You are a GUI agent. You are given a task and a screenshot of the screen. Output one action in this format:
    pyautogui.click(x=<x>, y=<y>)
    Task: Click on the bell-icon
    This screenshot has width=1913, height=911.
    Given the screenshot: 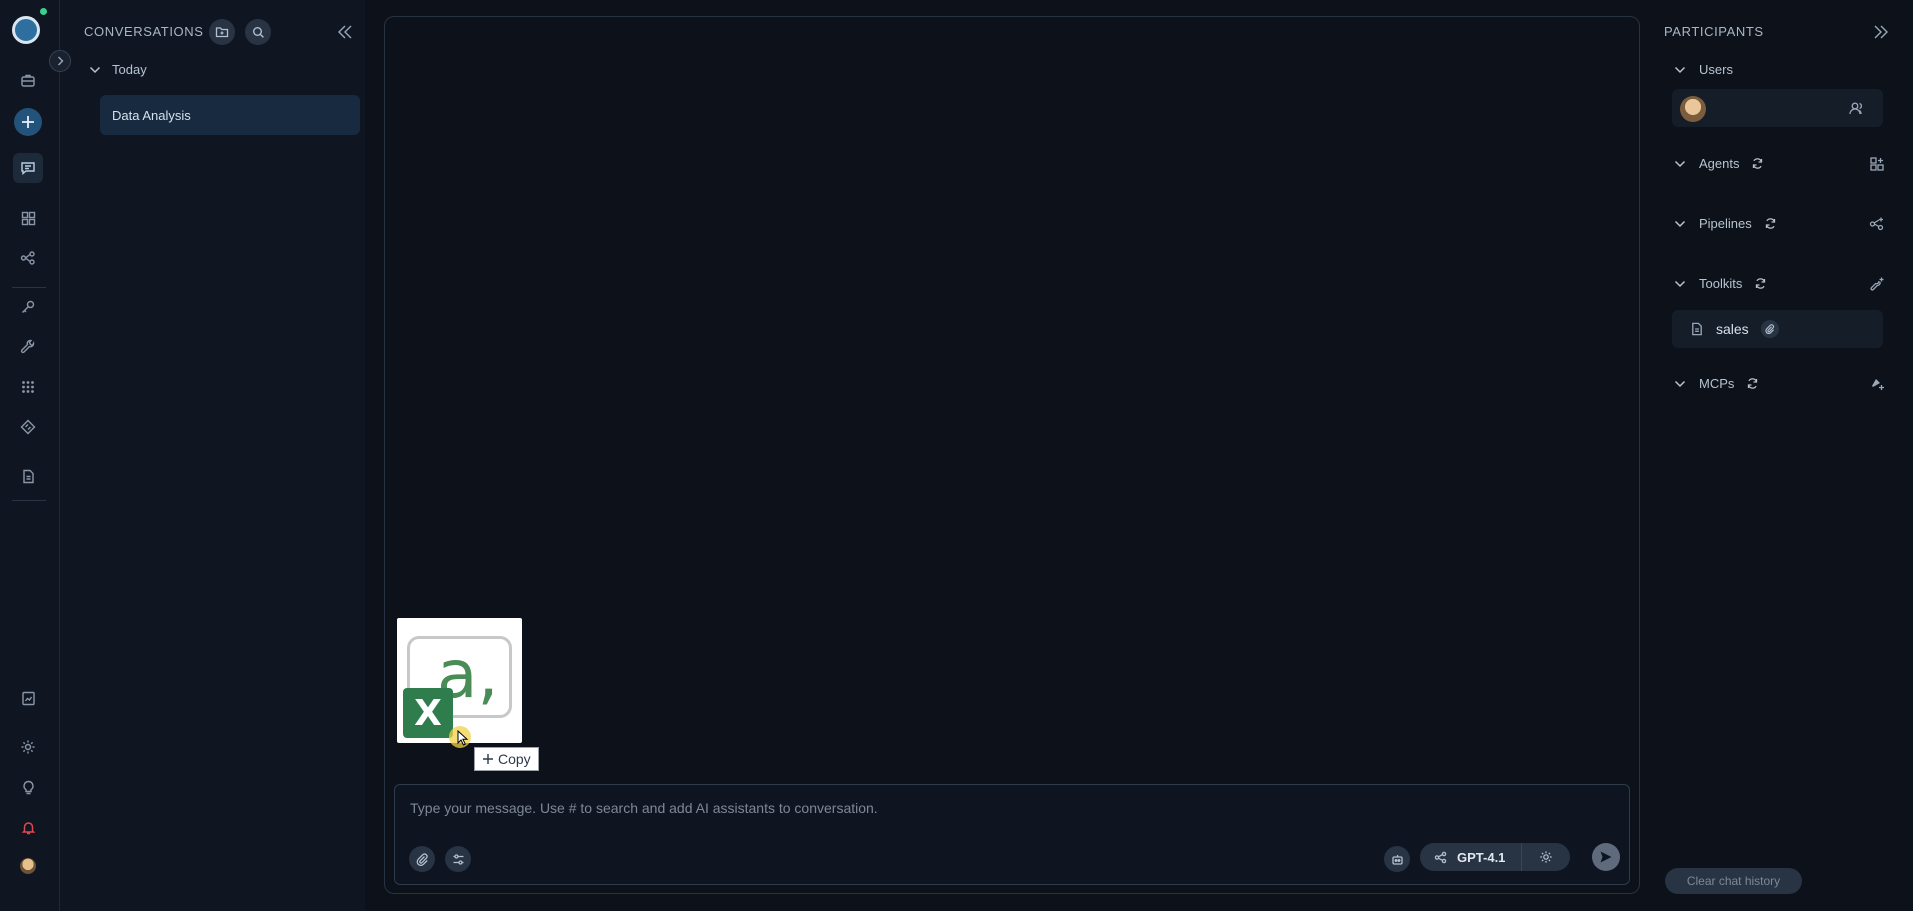 What is the action you would take?
    pyautogui.click(x=28, y=827)
    